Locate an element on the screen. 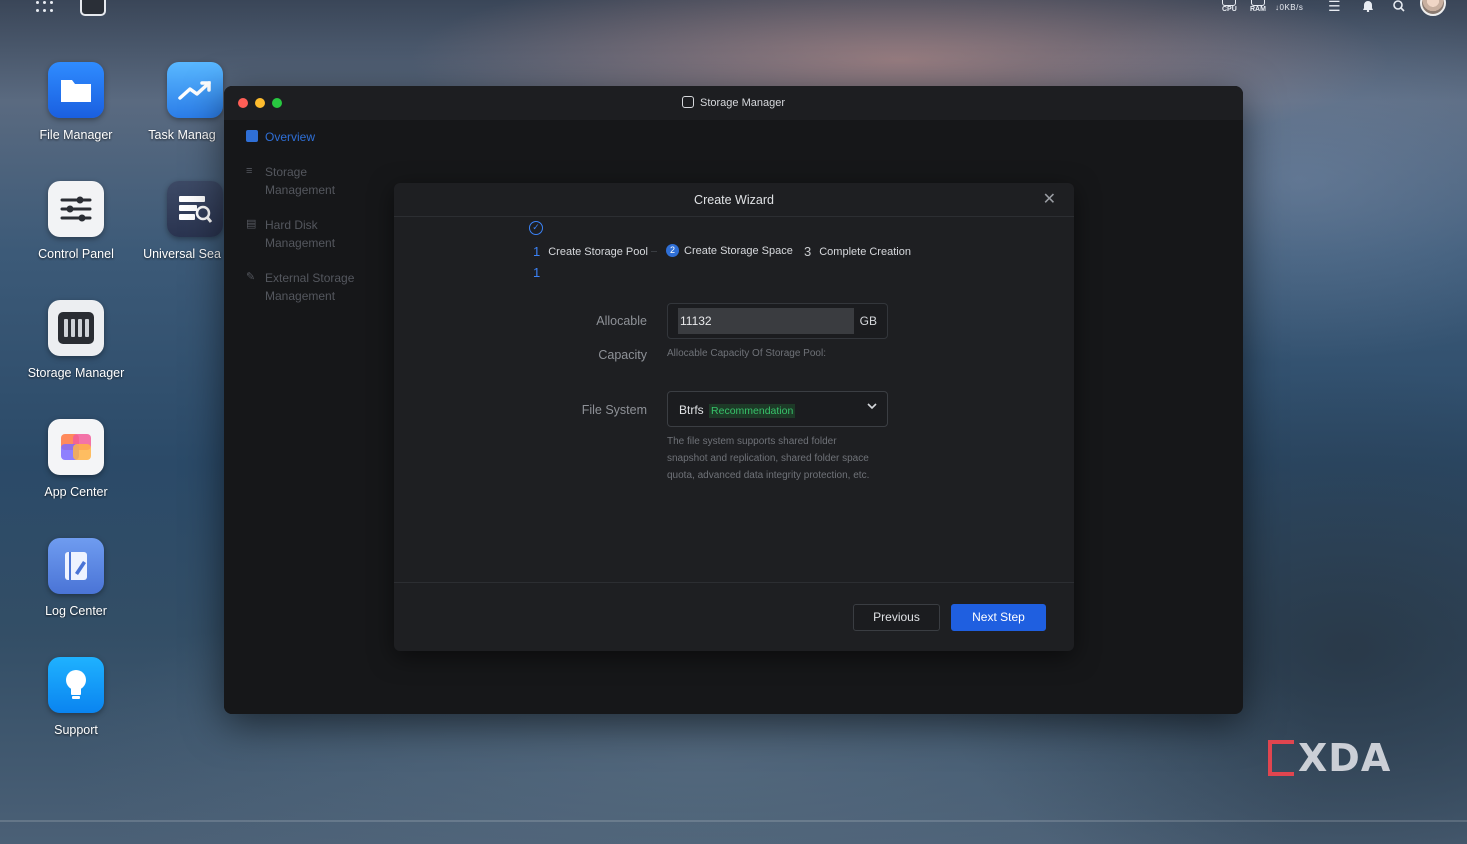 The height and width of the screenshot is (844, 1467). app-launcher-icon is located at coordinates (46, 7).